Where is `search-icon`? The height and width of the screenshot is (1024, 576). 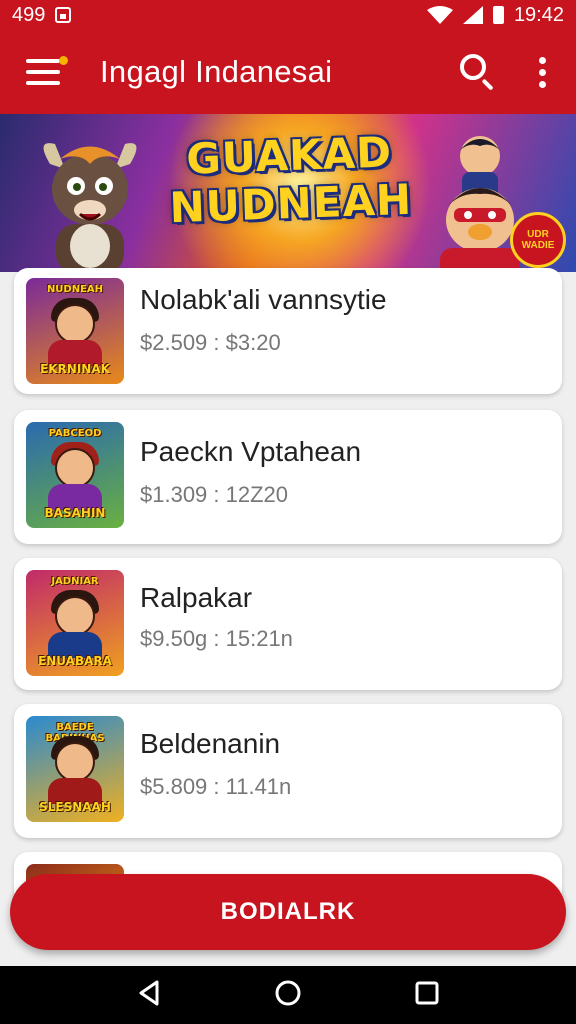 search-icon is located at coordinates (473, 67).